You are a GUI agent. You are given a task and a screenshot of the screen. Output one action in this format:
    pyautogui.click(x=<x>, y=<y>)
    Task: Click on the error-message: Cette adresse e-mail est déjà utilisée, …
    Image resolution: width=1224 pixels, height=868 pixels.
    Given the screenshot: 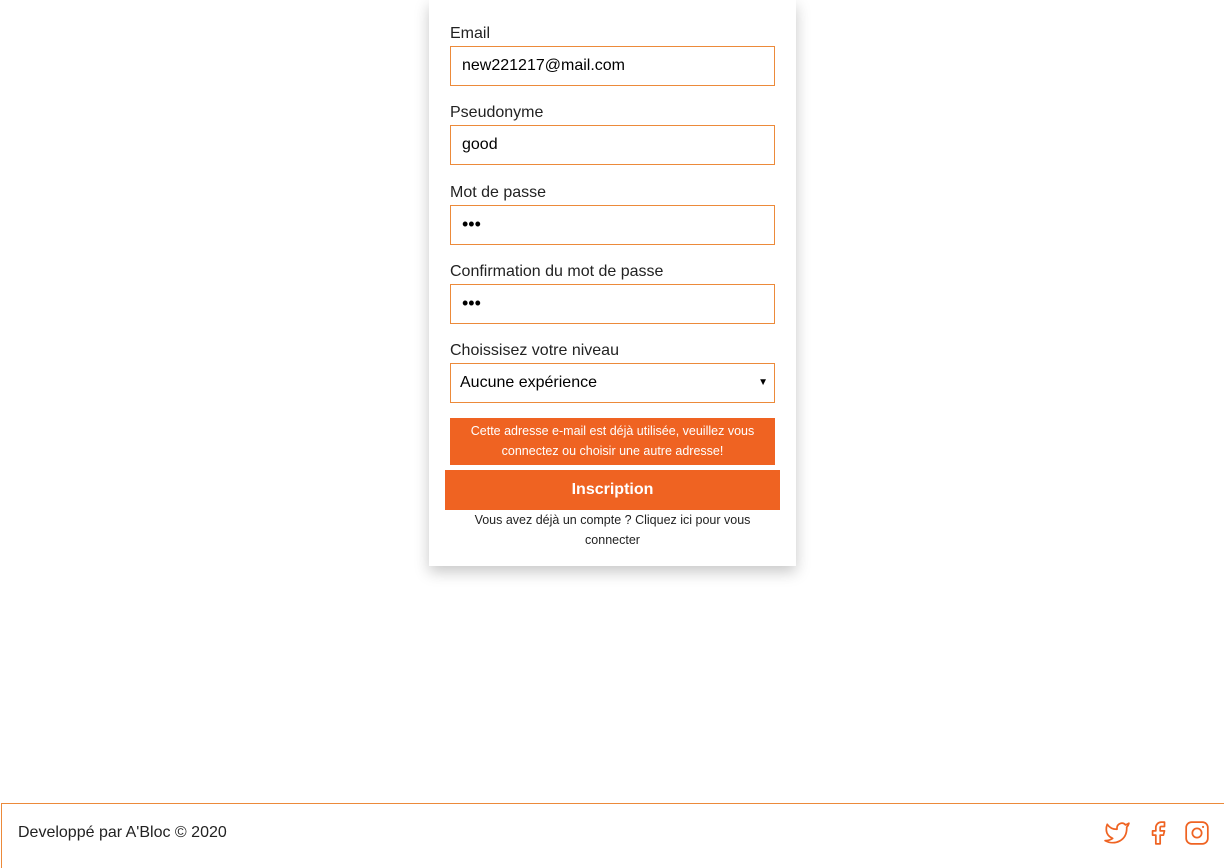 What is the action you would take?
    pyautogui.click(x=612, y=441)
    